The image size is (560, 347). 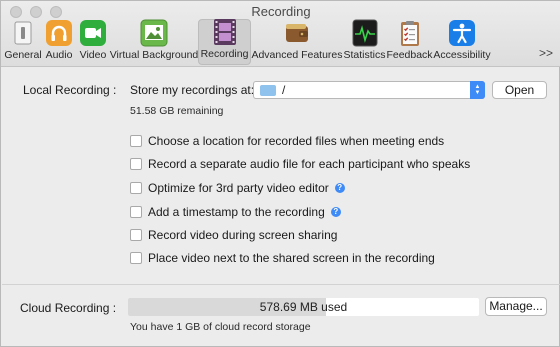 What do you see at coordinates (462, 55) in the screenshot?
I see `tab-accessibility-label: Accessibility` at bounding box center [462, 55].